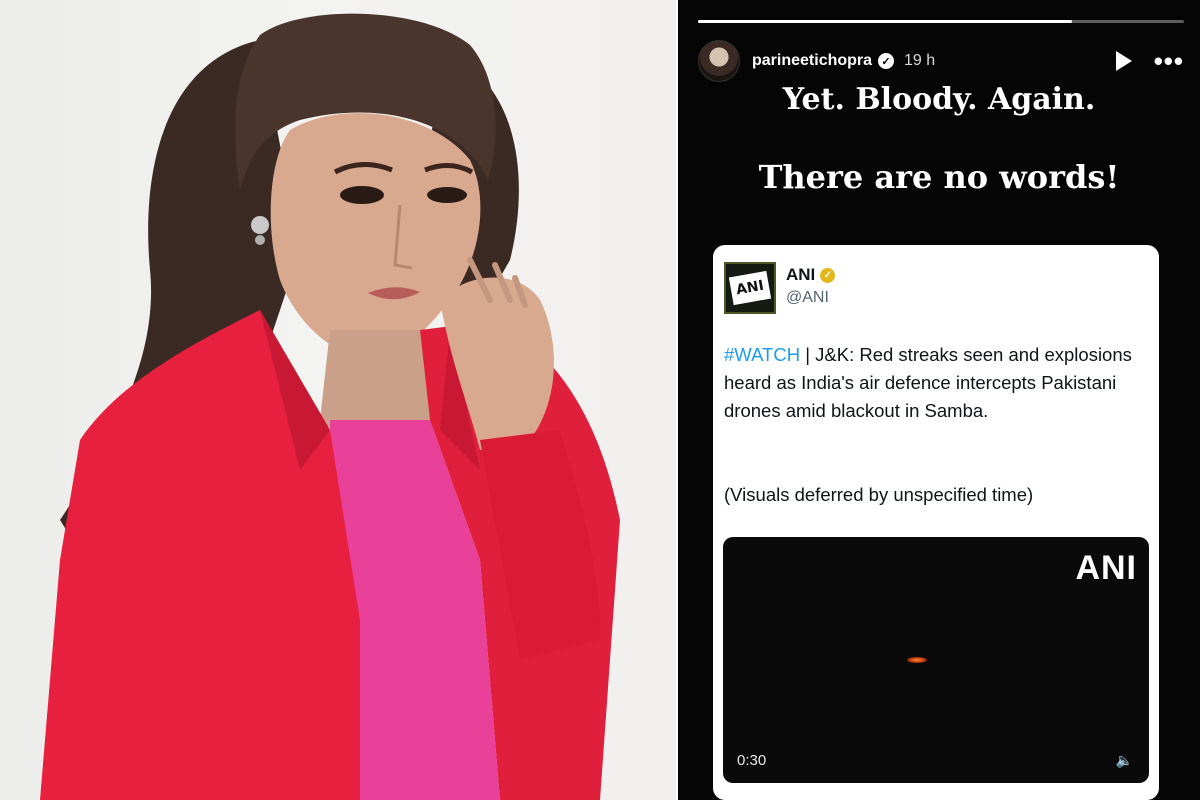 The height and width of the screenshot is (800, 1200). I want to click on tweet-handle: @ANI, so click(810, 298).